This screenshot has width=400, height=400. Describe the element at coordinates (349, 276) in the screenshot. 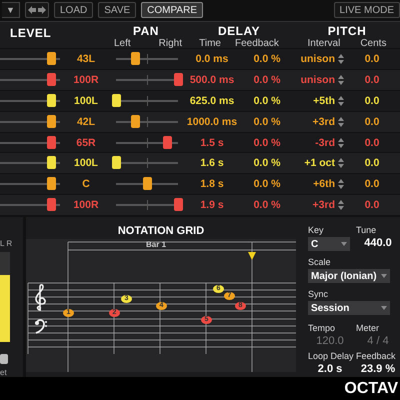

I see `scale-dropdown: Major (Ionian)` at that location.